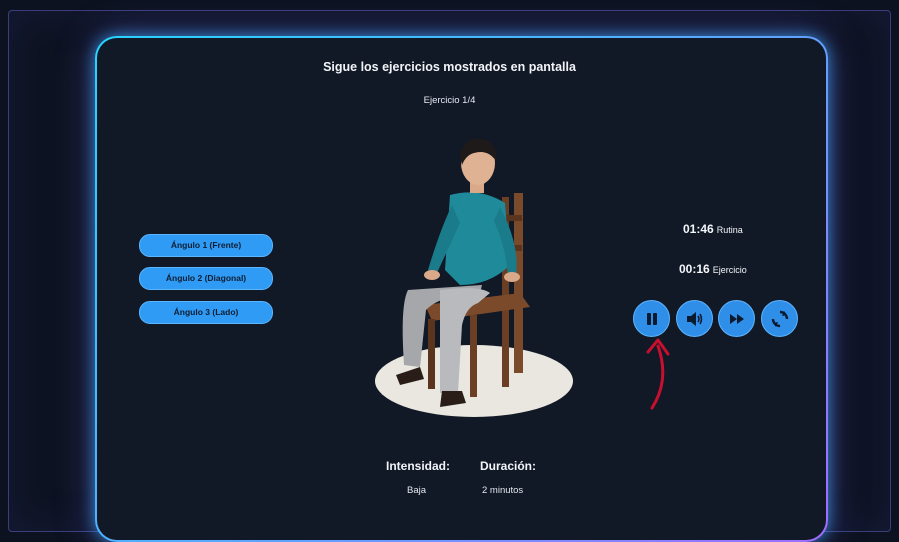 The width and height of the screenshot is (899, 542). I want to click on exercise-counter: Ejercicio 1/4, so click(449, 100).